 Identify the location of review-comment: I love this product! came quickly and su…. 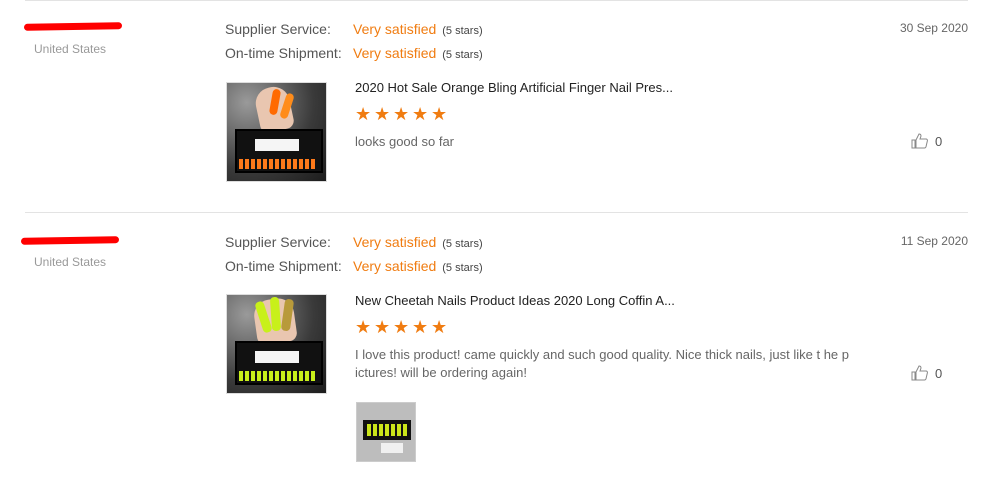
(602, 363).